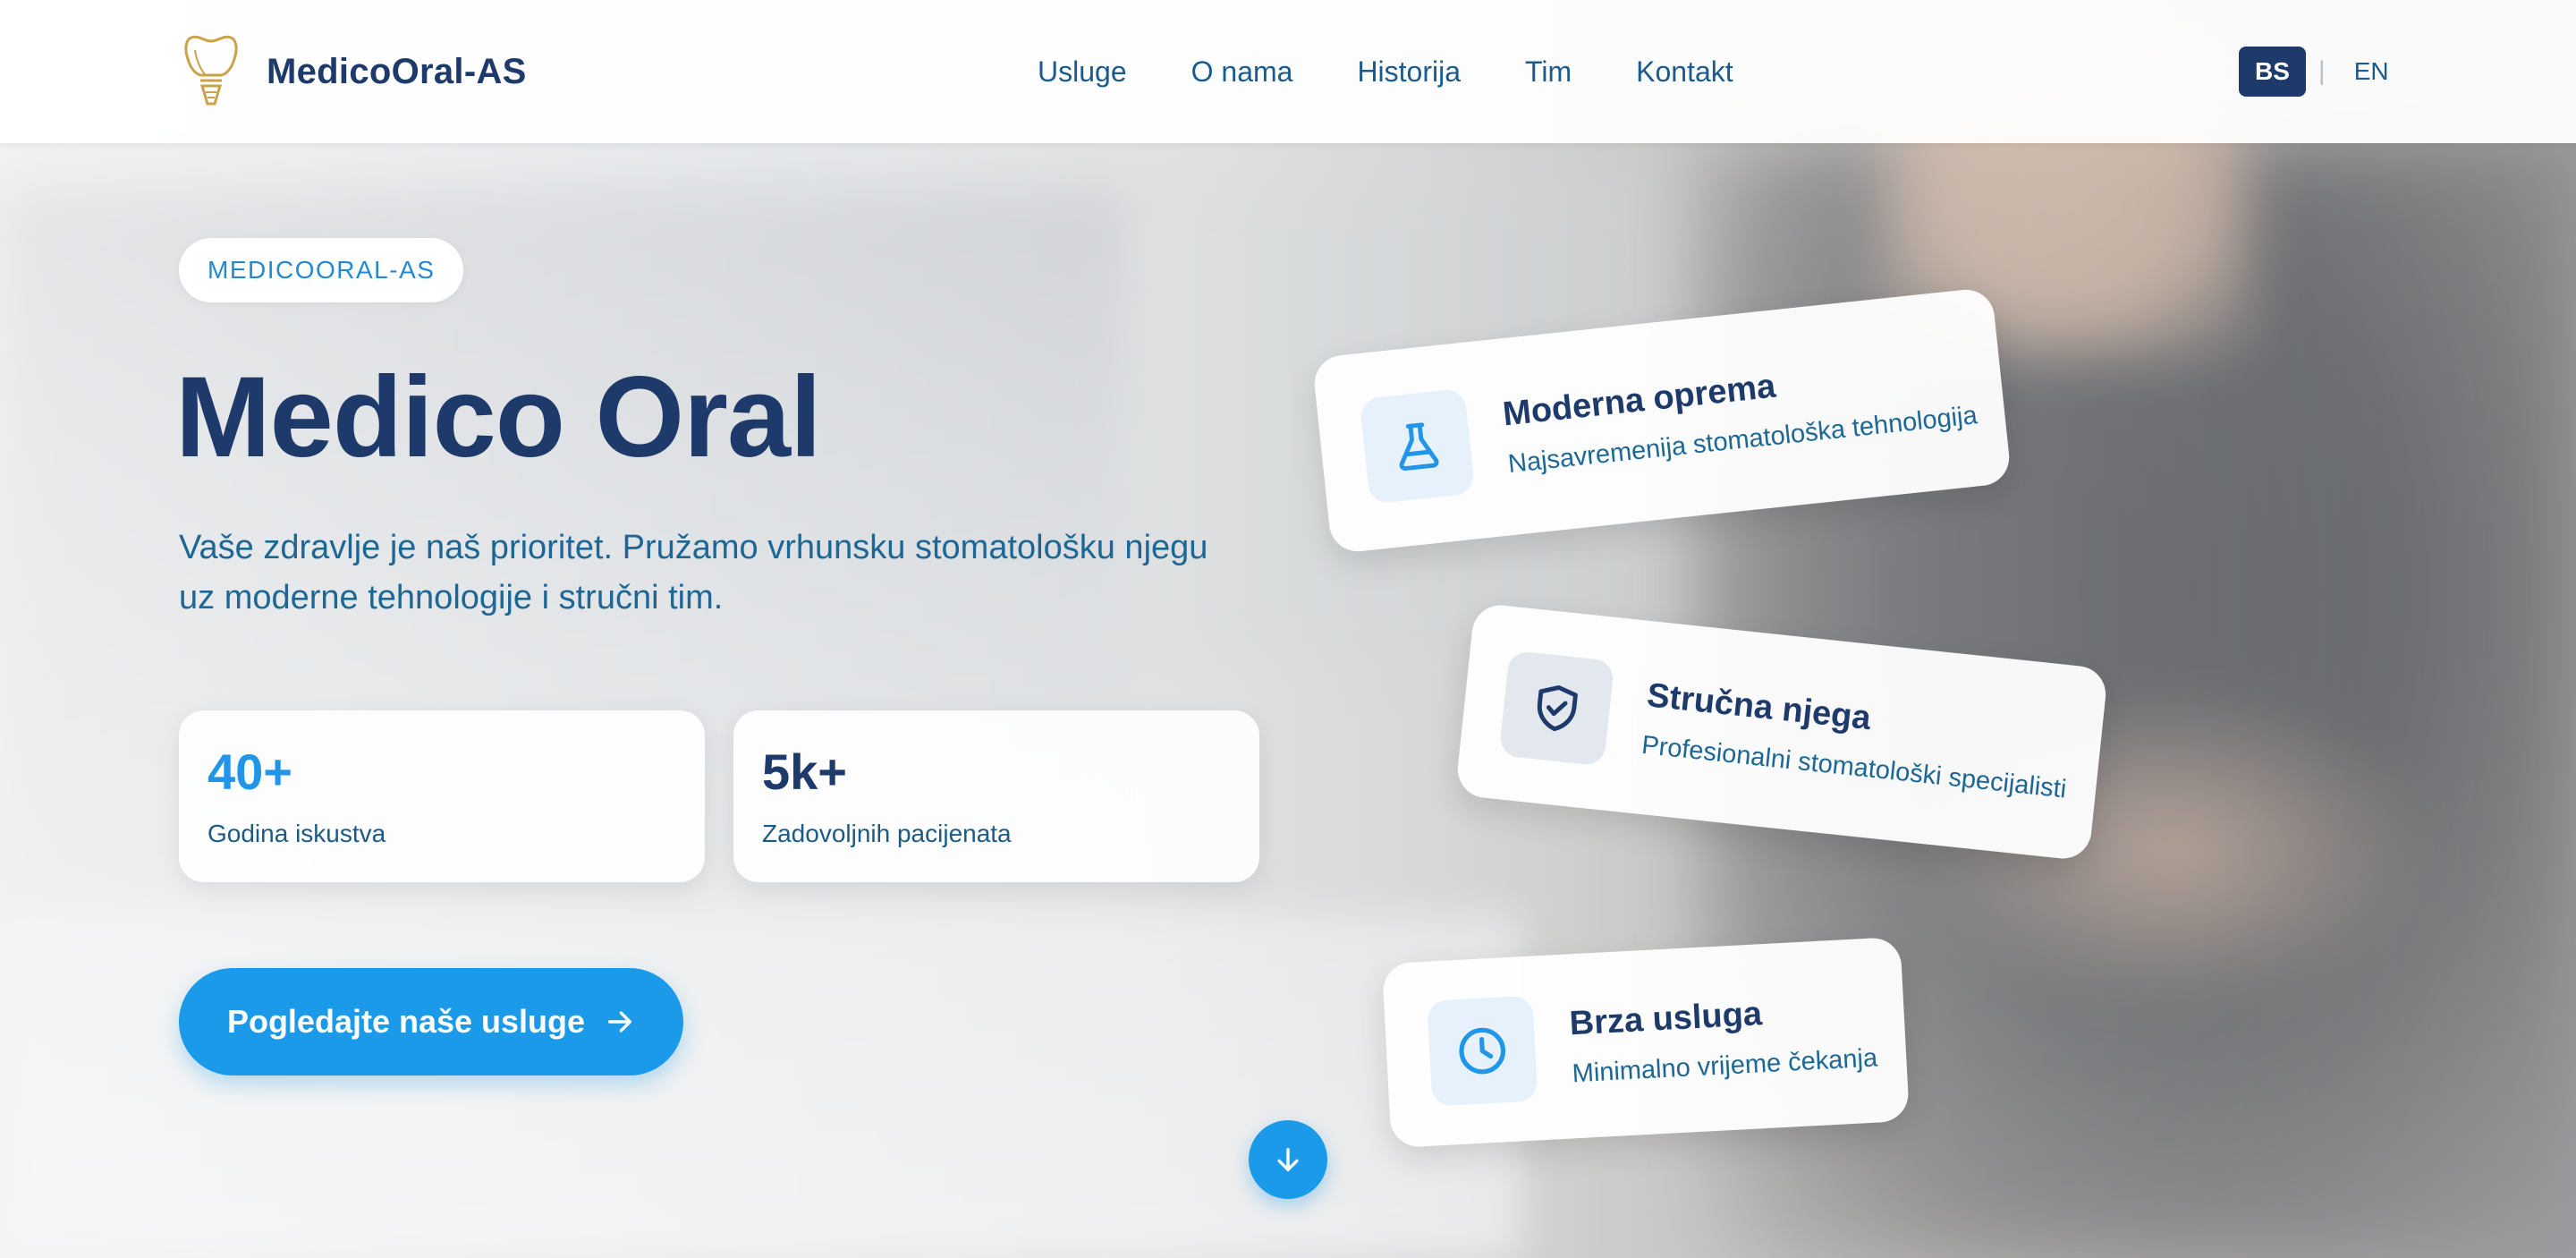 The height and width of the screenshot is (1258, 2576). I want to click on stat-label: Godina iskustva, so click(297, 834).